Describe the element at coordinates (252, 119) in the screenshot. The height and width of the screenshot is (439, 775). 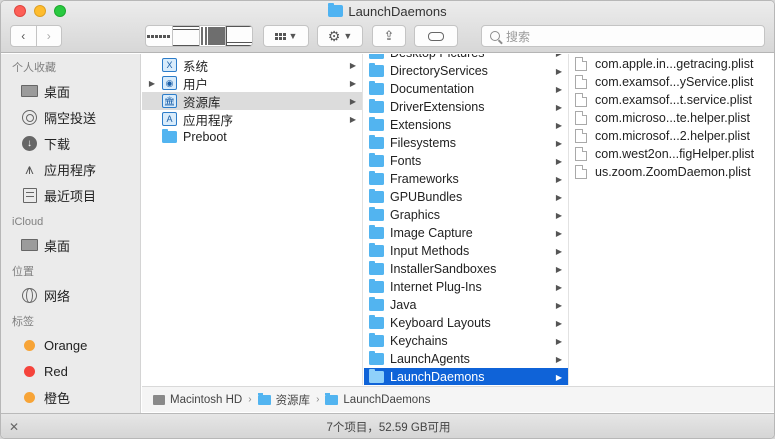
I see `column-item: A 应用程序 ▶` at that location.